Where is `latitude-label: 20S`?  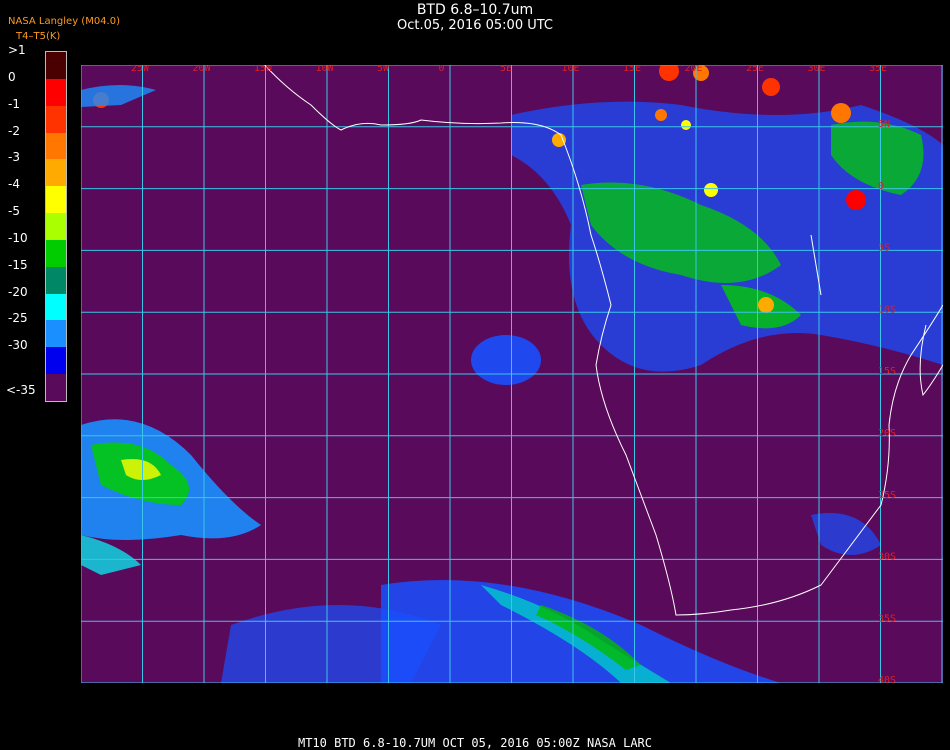
latitude-label: 20S is located at coordinates (887, 433).